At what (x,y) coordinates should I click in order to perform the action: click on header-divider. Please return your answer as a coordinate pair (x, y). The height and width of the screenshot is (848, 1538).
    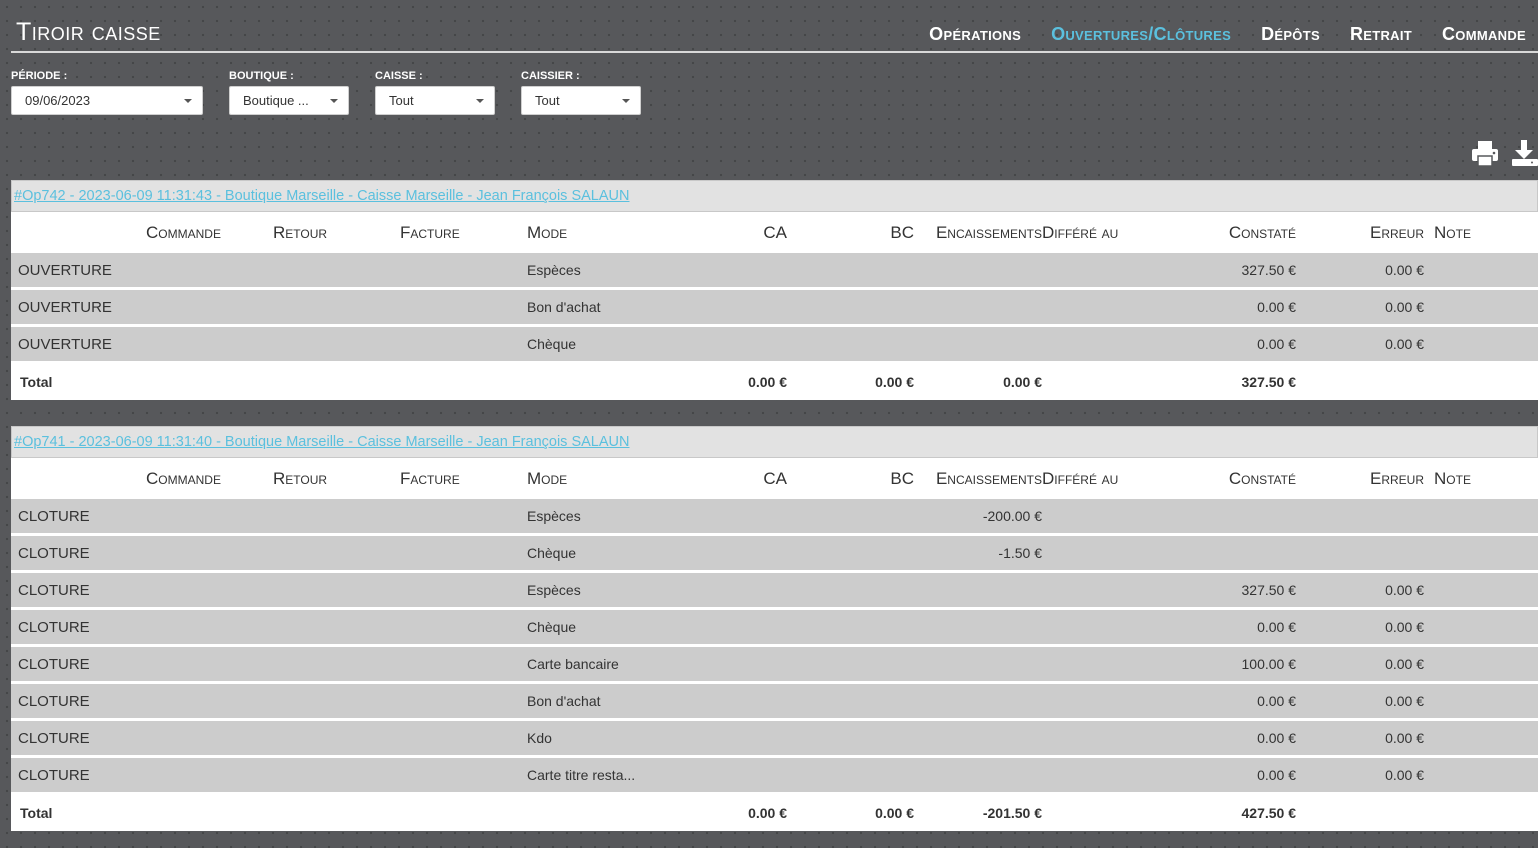
    Looking at the image, I should click on (774, 52).